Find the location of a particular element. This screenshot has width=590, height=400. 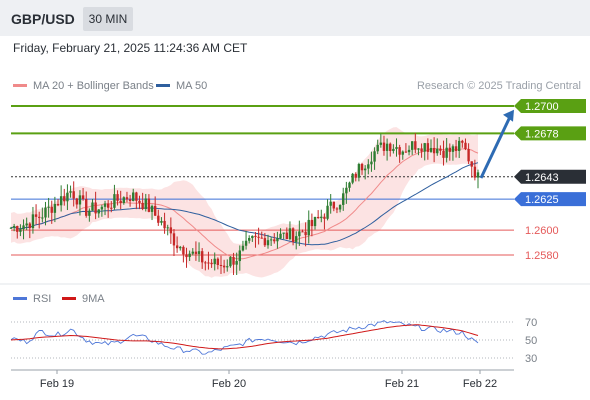

rsi-tick-50: 50 is located at coordinates (531, 341).